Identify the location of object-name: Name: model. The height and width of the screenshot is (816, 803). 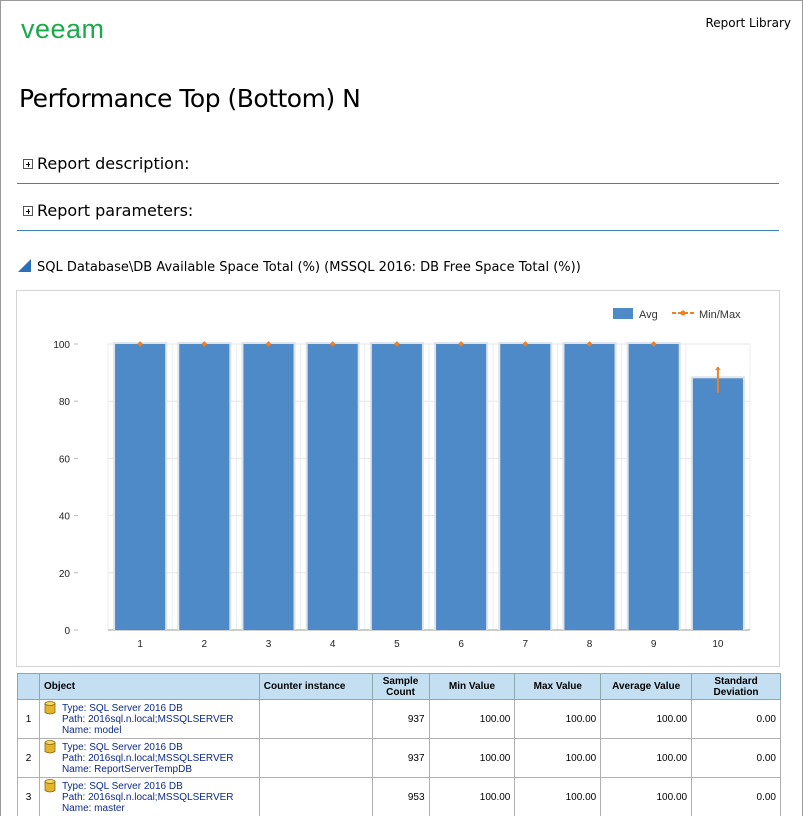
(91, 730).